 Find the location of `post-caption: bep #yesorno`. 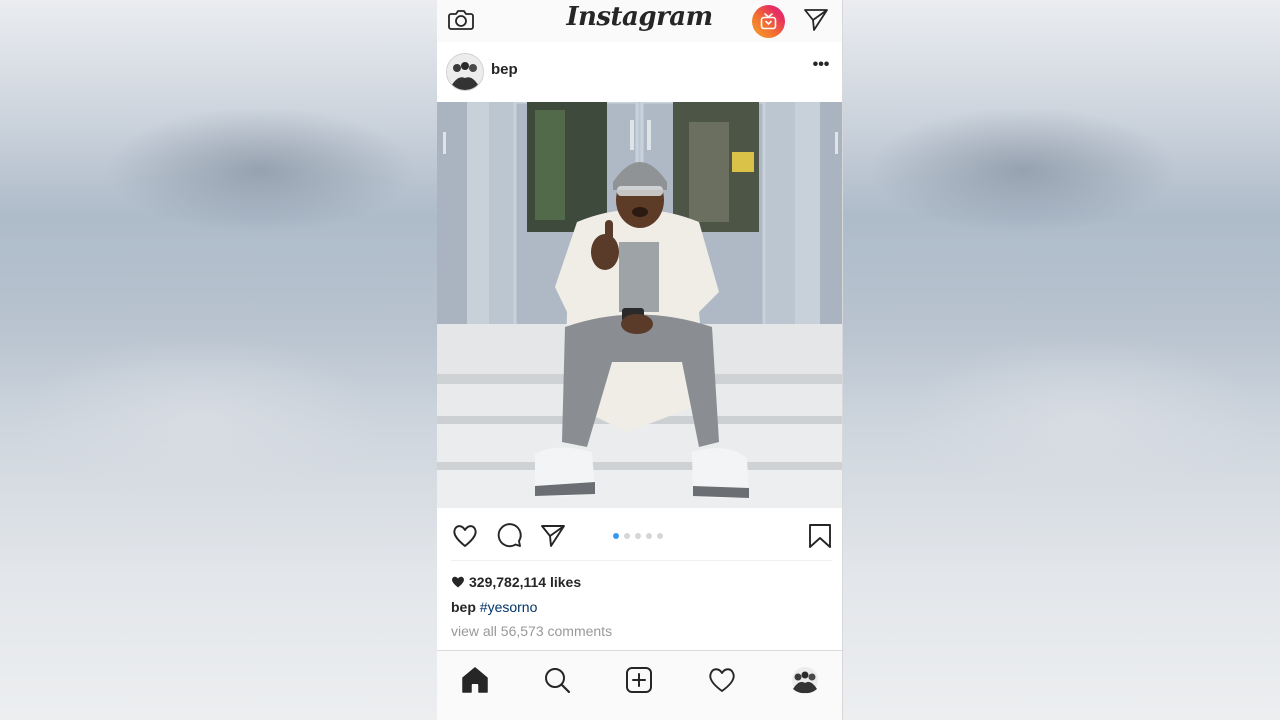

post-caption: bep #yesorno is located at coordinates (494, 607).